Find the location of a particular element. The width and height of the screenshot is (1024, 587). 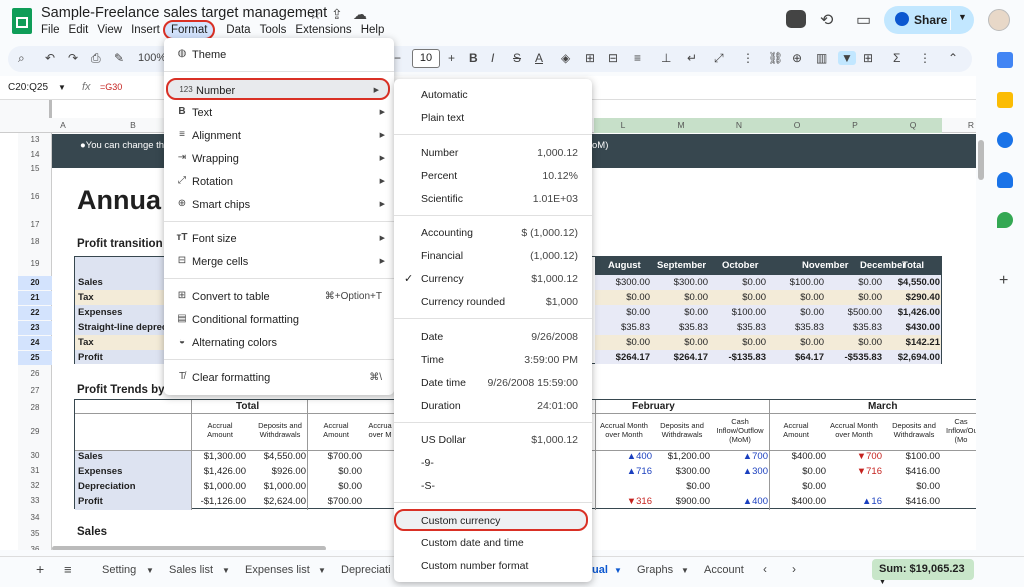

chevron-right-icon: › is located at coordinates (794, 569).